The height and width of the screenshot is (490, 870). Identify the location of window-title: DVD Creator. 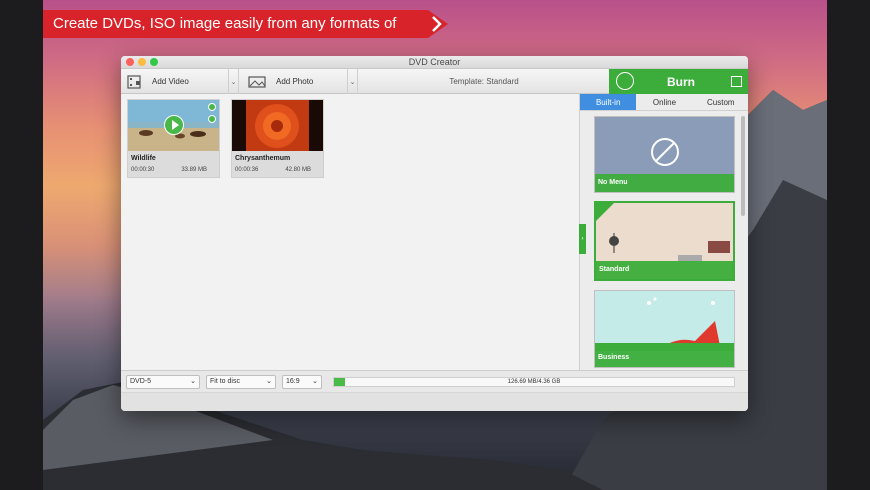
(434, 62).